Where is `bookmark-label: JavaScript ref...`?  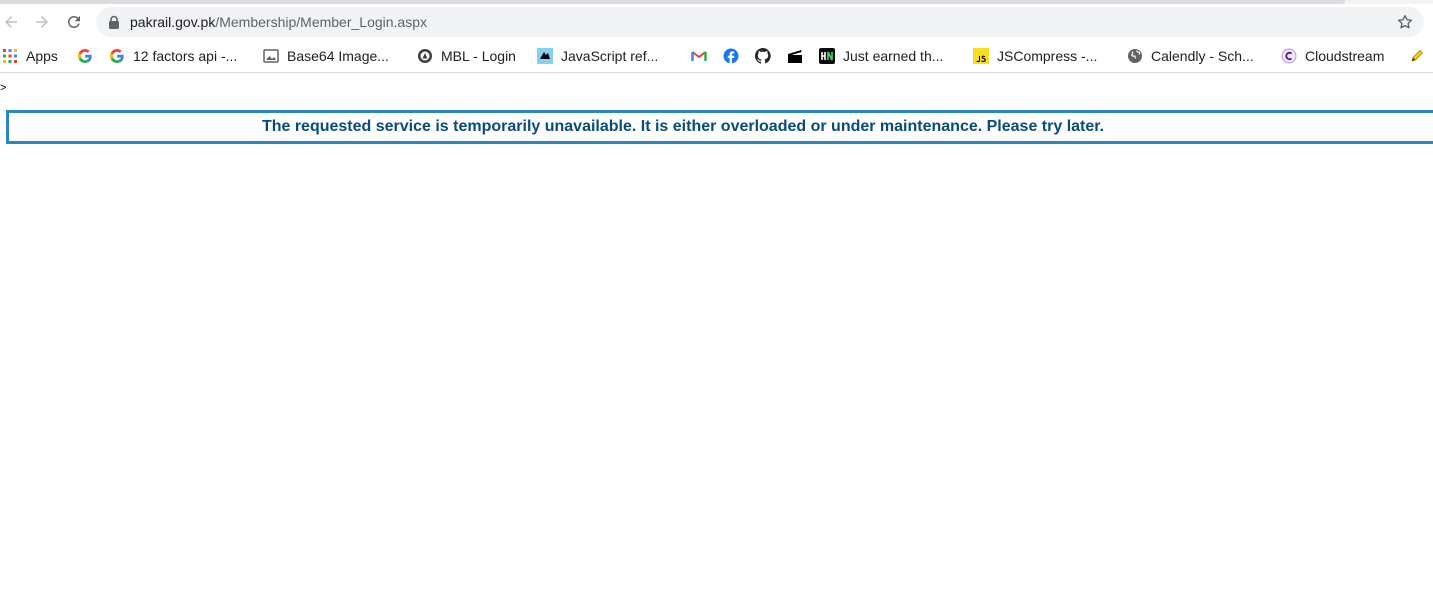 bookmark-label: JavaScript ref... is located at coordinates (610, 56).